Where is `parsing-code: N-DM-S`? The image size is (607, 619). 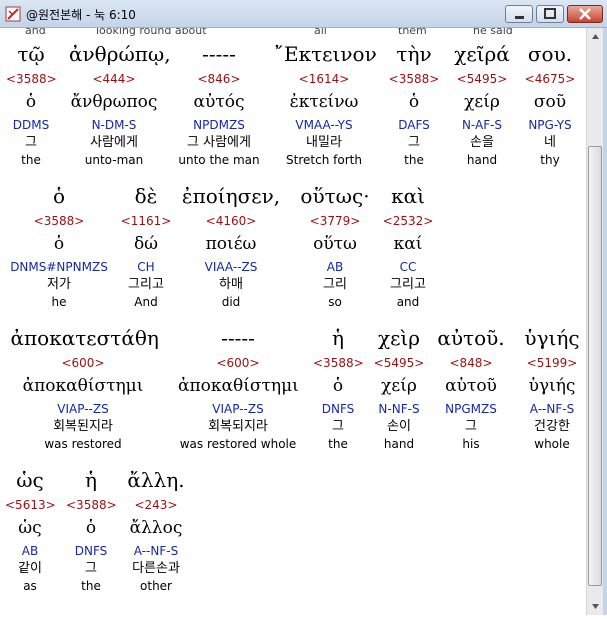
parsing-code: N-DM-S is located at coordinates (114, 125).